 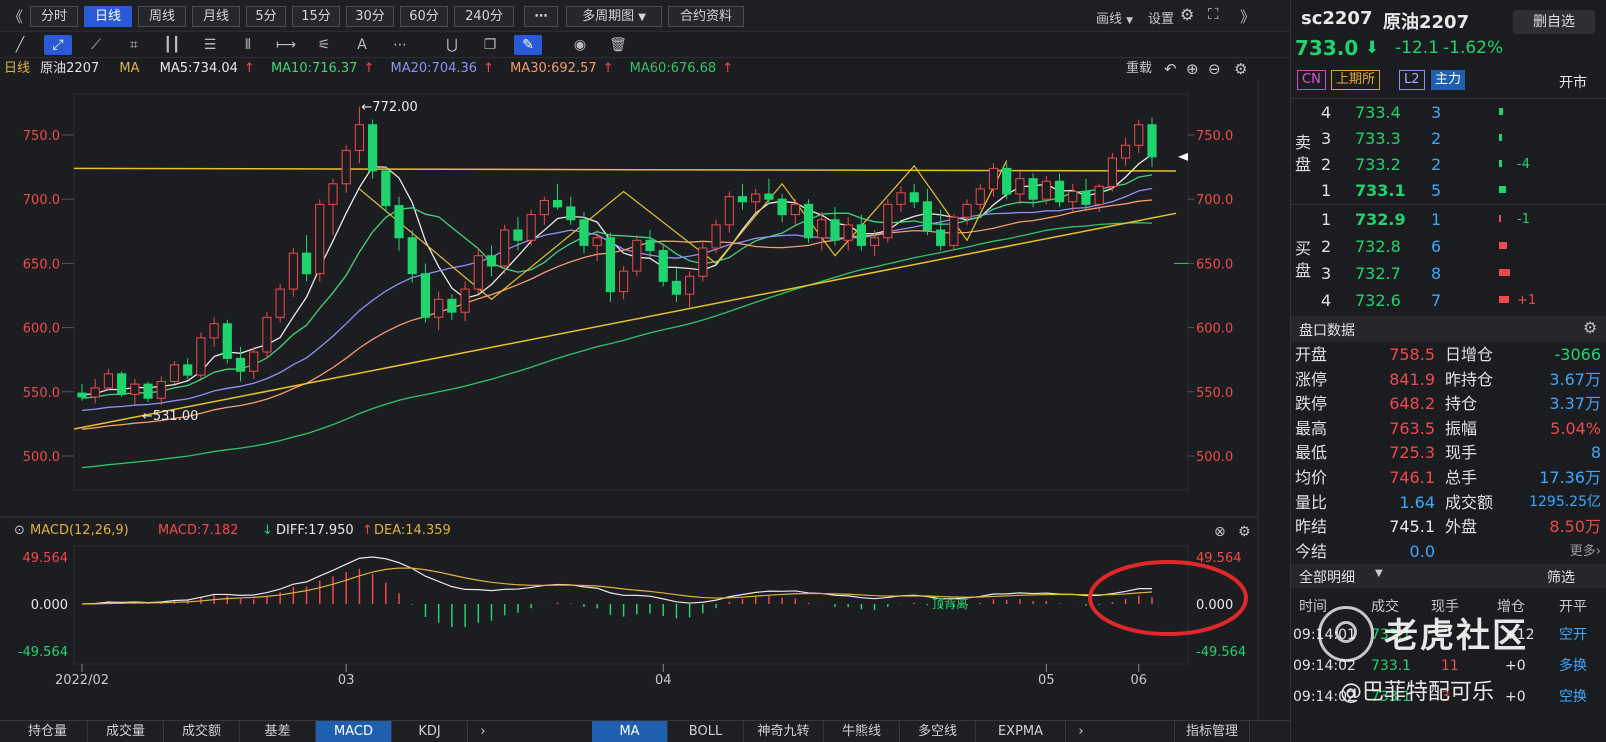 I want to click on stat-value: 8.50万, so click(x=1575, y=527).